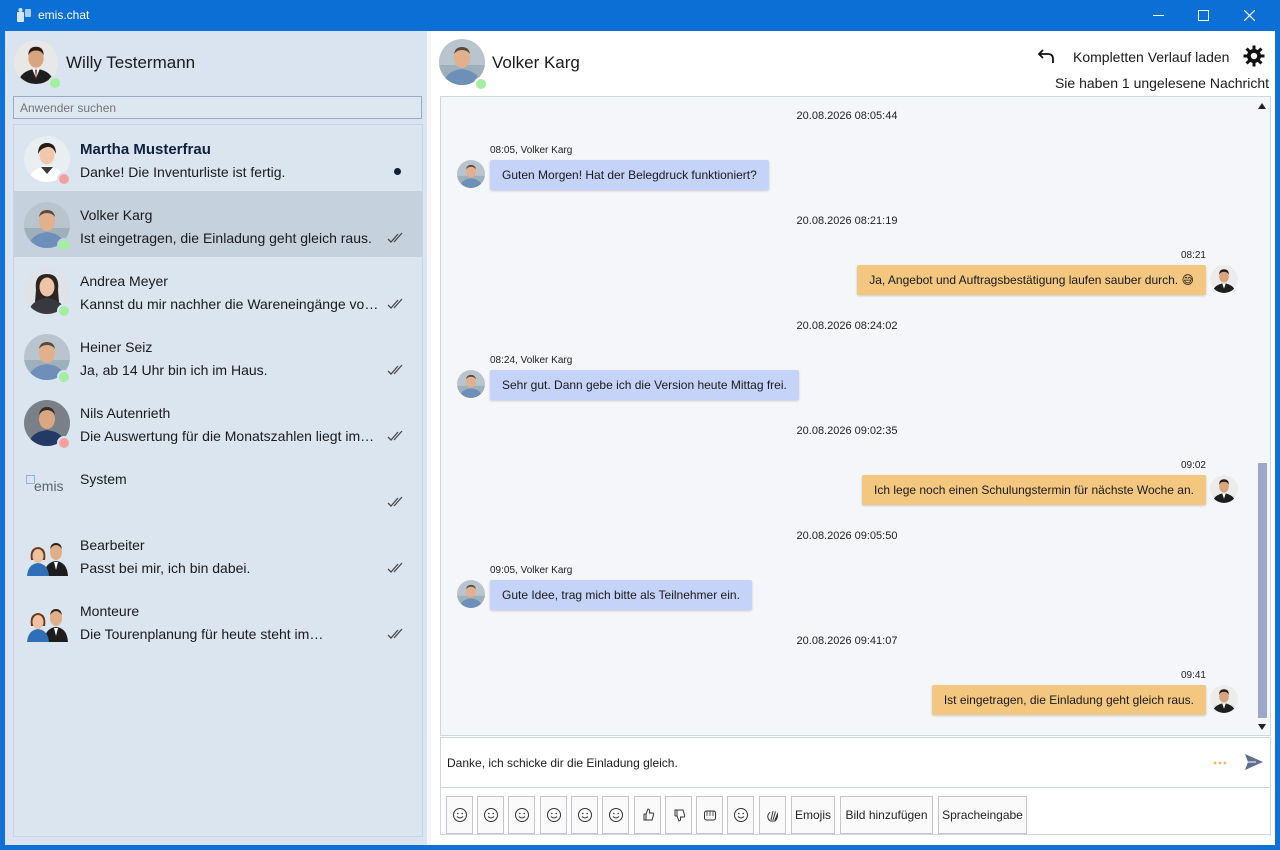 The width and height of the screenshot is (1280, 850). Describe the element at coordinates (1254, 56) in the screenshot. I see `gear-icon` at that location.